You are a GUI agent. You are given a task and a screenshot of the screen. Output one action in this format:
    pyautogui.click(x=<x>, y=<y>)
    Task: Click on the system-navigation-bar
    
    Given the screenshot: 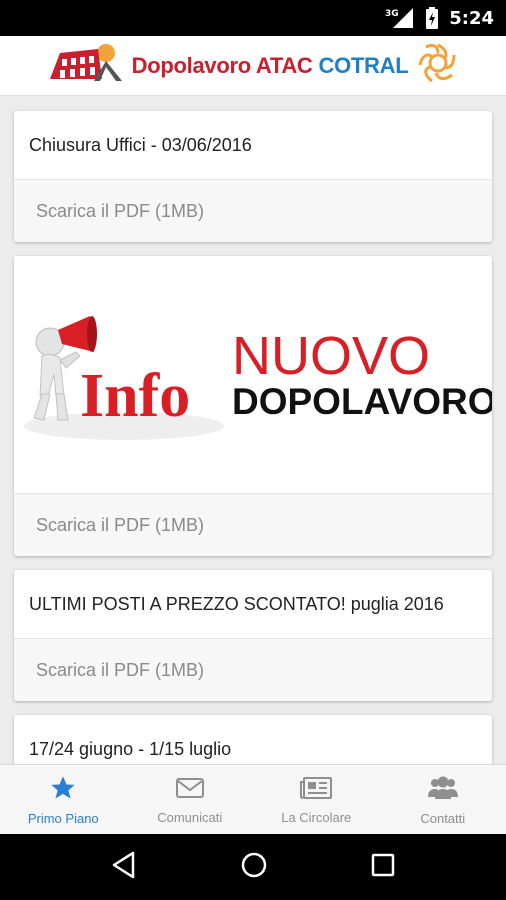 What is the action you would take?
    pyautogui.click(x=253, y=867)
    